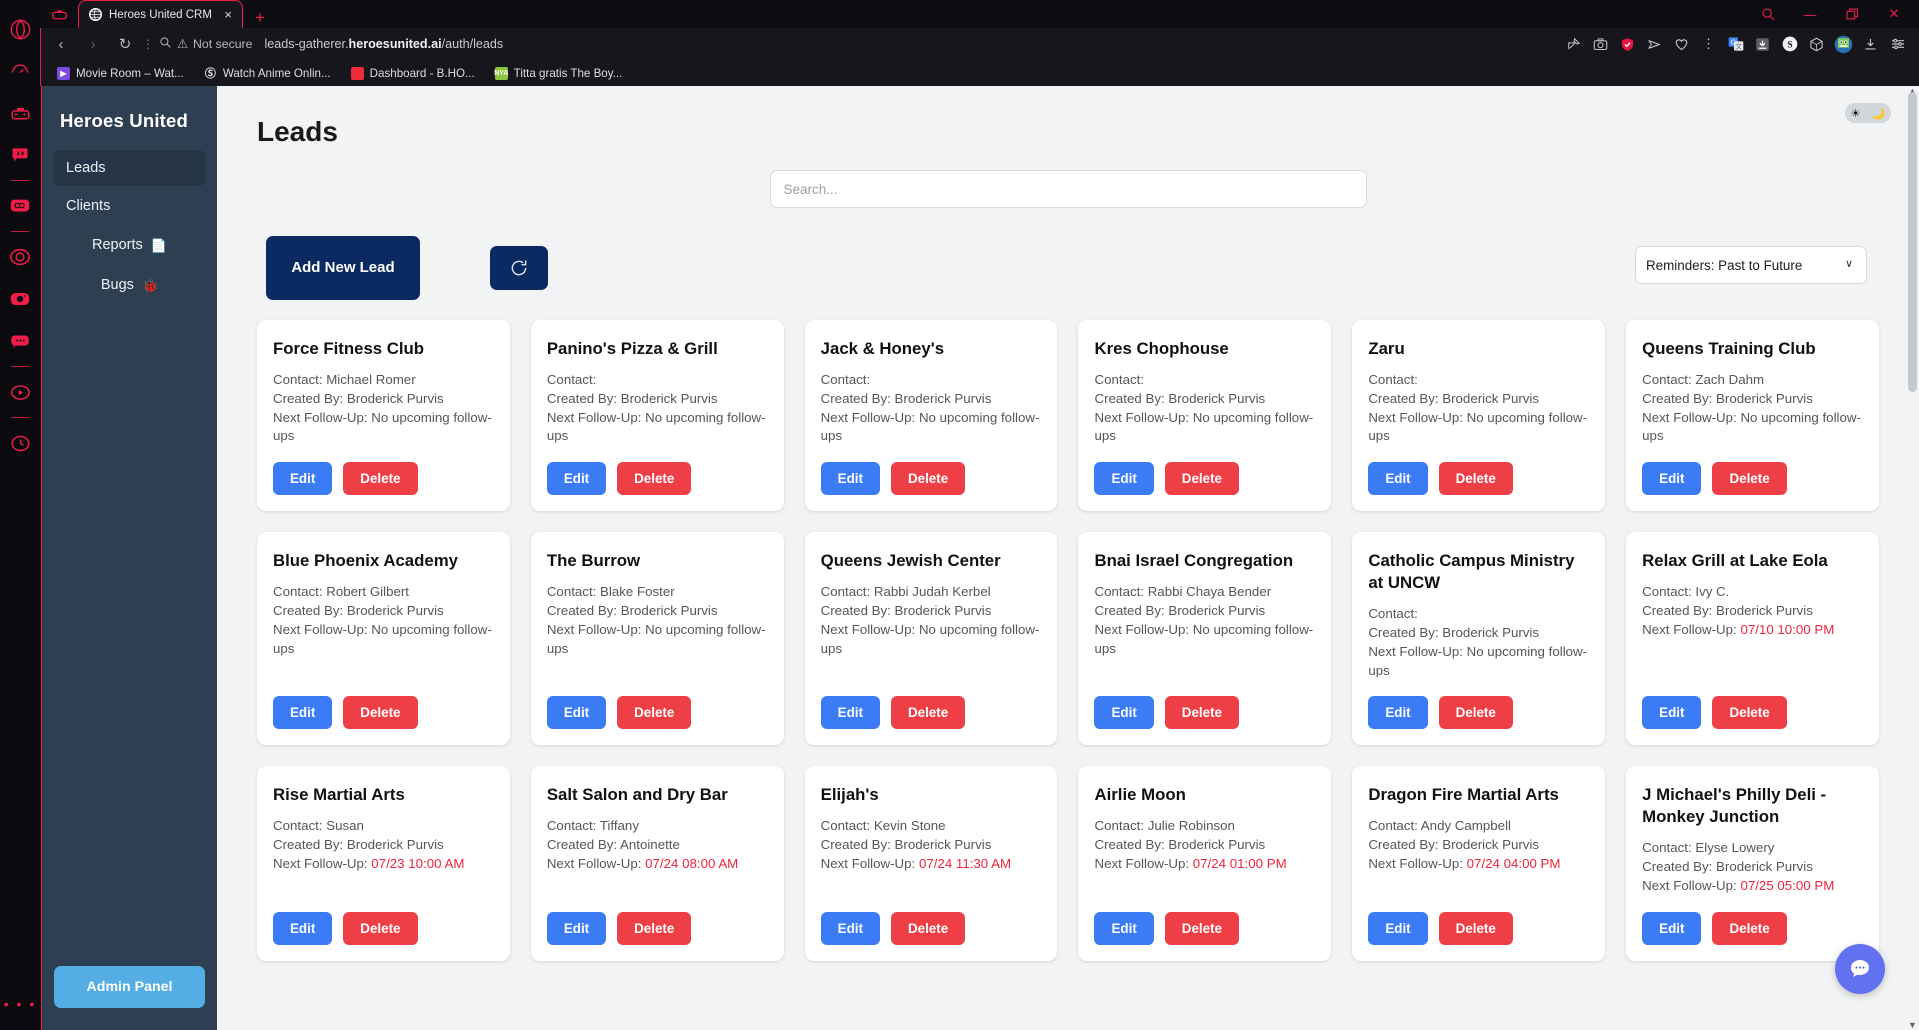 This screenshot has width=1919, height=1030. What do you see at coordinates (61, 44) in the screenshot?
I see `back-button: ‹` at bounding box center [61, 44].